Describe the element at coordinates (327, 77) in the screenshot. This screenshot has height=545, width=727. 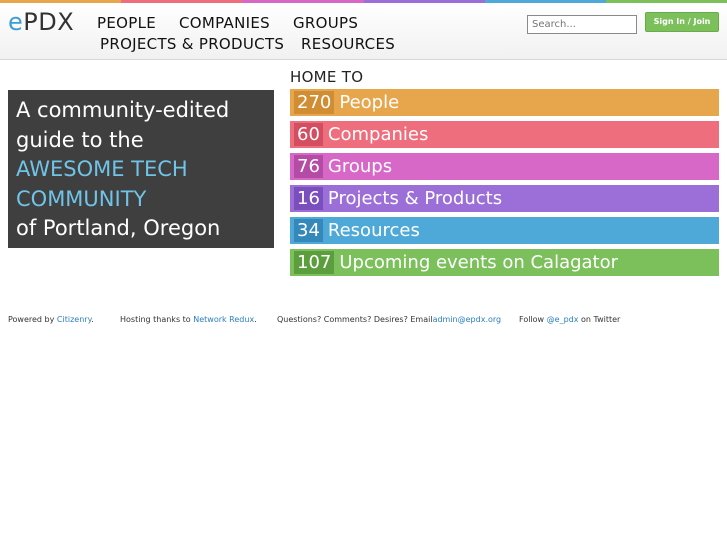
I see `home-to-heading: HOME TO` at that location.